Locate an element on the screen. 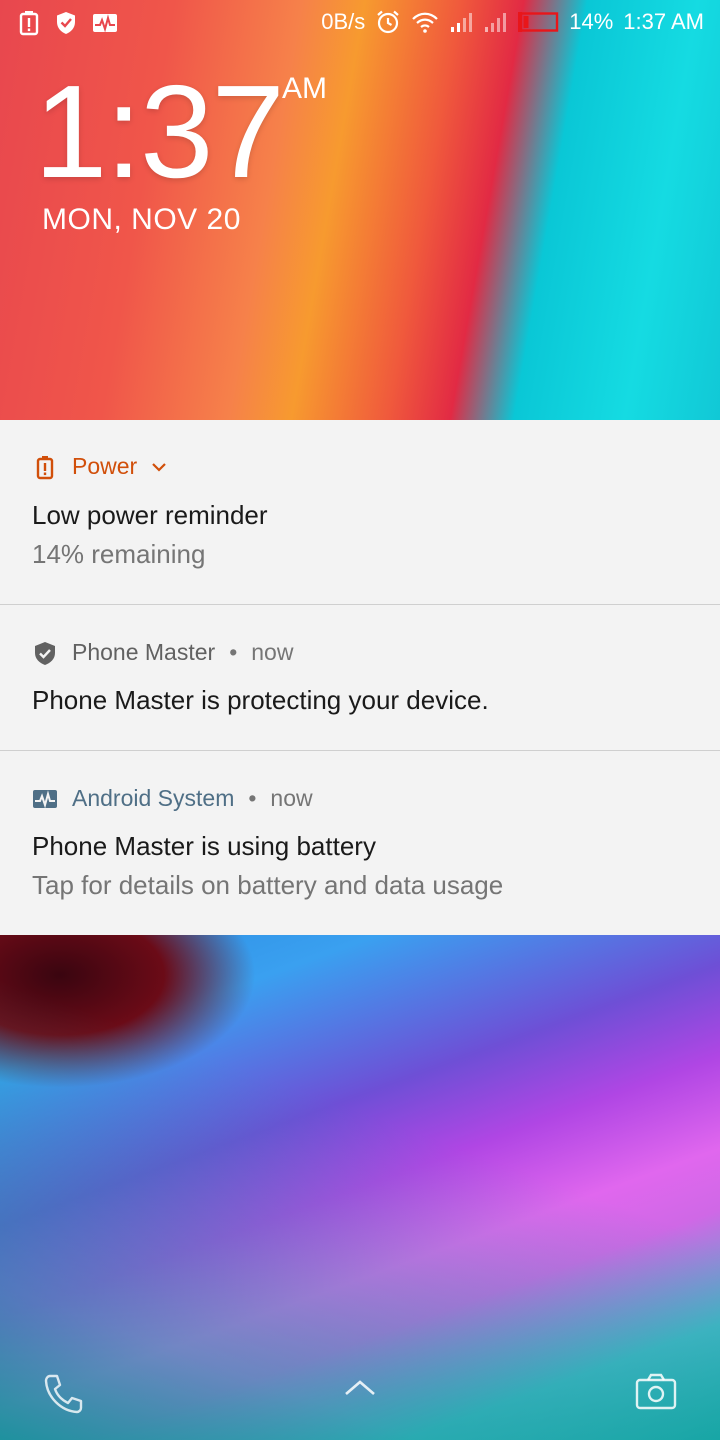 The height and width of the screenshot is (1440, 720). notification-app-name: Phone Master is located at coordinates (144, 652).